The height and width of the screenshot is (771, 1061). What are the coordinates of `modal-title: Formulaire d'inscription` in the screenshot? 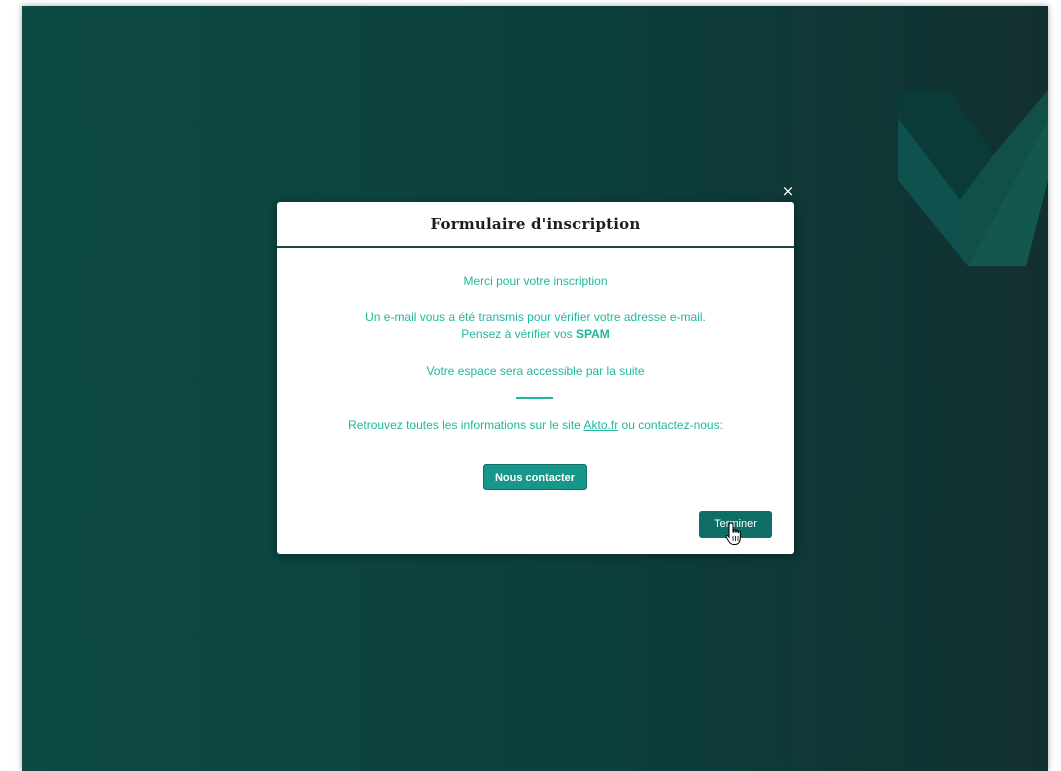 It's located at (535, 224).